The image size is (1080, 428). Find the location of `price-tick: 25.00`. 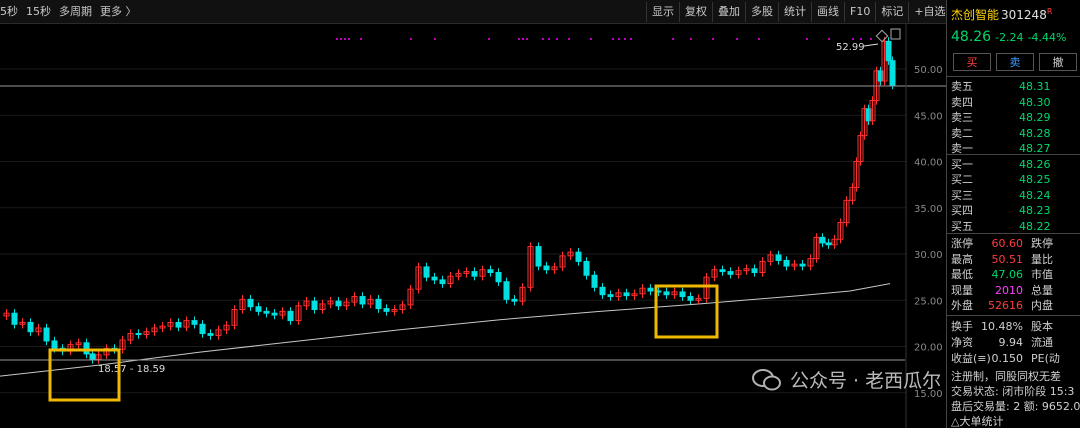

price-tick: 25.00 is located at coordinates (928, 301).